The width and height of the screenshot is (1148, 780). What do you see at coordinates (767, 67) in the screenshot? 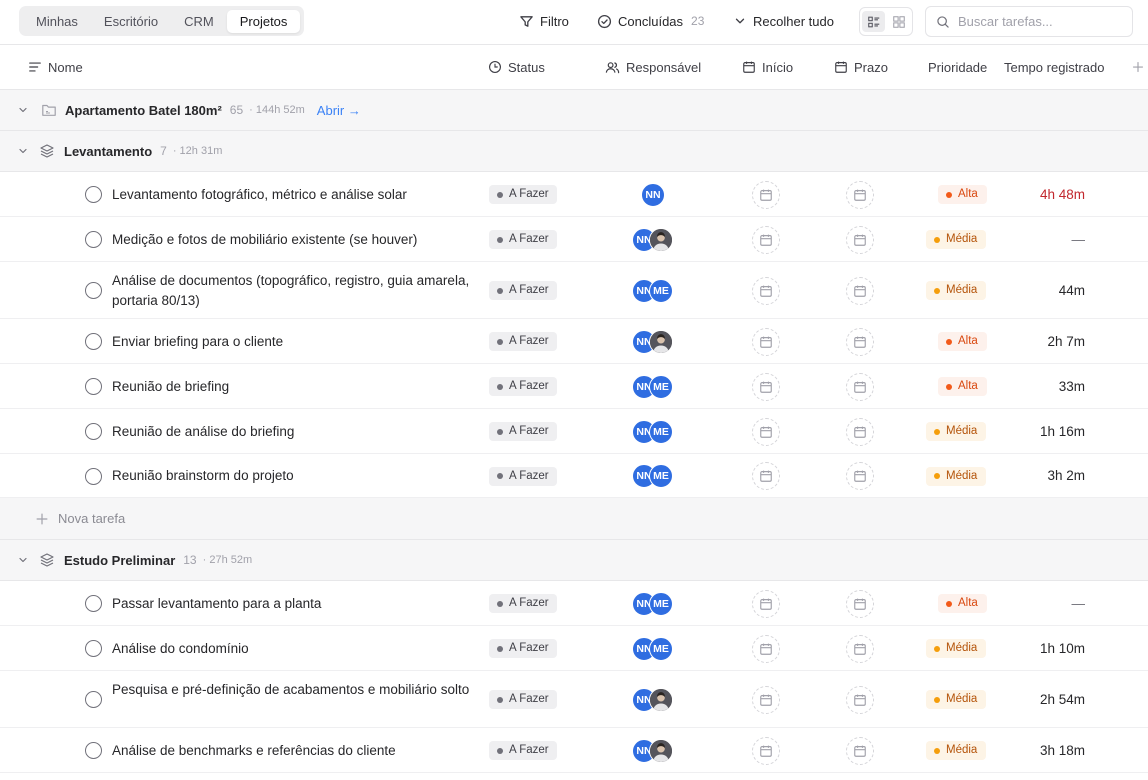
I see `column-start: Início` at bounding box center [767, 67].